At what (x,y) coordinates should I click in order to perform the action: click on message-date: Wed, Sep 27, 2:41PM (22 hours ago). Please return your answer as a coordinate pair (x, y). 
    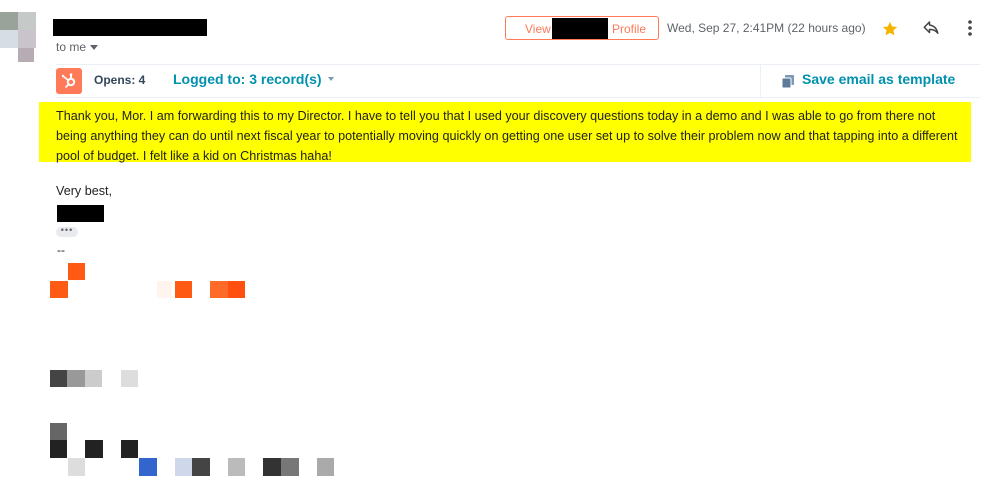
    Looking at the image, I should click on (766, 28).